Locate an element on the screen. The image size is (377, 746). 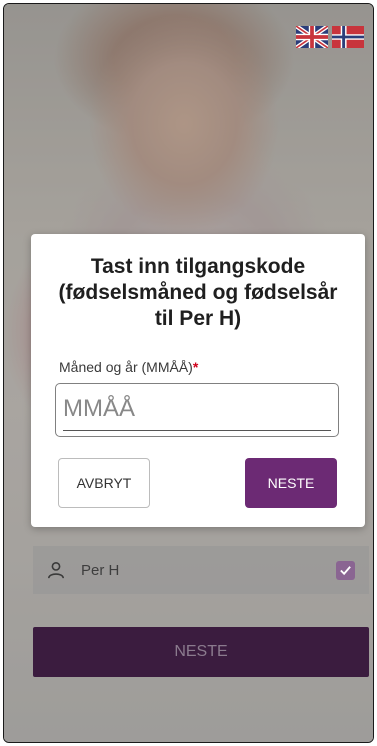
dialog-title-line: til Per H) is located at coordinates (198, 318).